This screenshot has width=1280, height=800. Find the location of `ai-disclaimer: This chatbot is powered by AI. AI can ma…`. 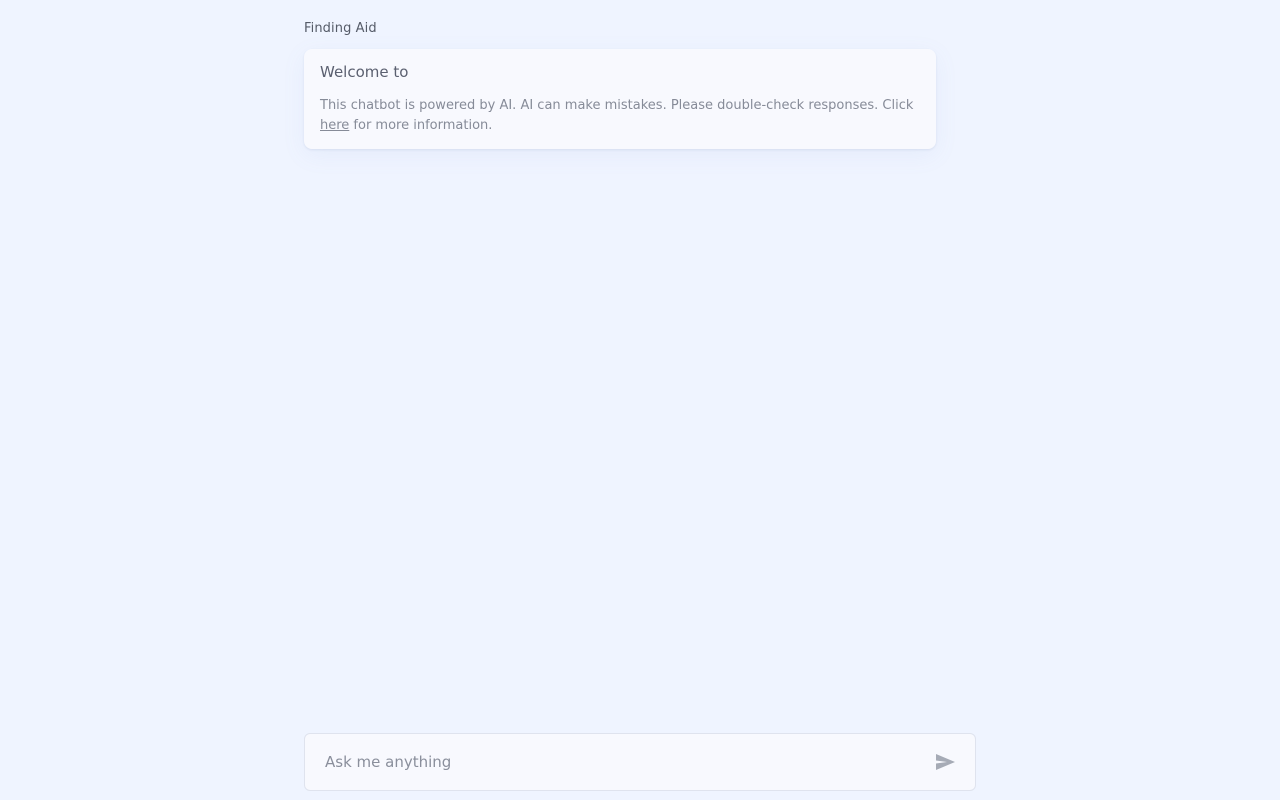

ai-disclaimer: This chatbot is powered by AI. AI can ma… is located at coordinates (620, 116).